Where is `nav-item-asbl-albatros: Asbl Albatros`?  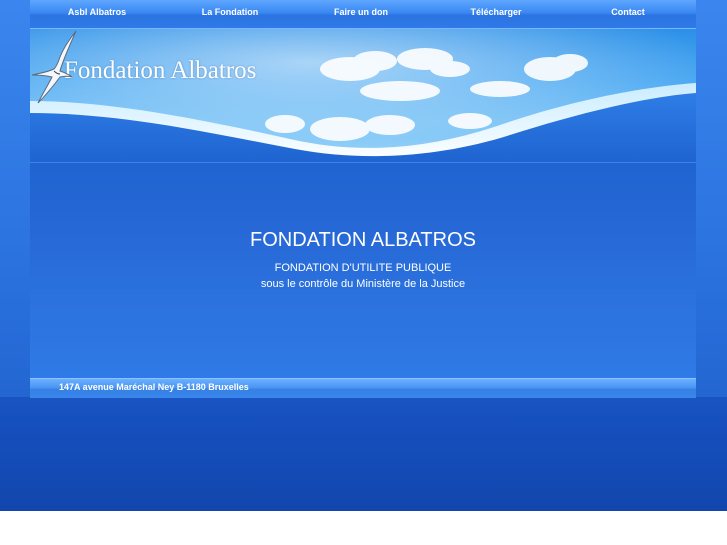 nav-item-asbl-albatros: Asbl Albatros is located at coordinates (97, 12).